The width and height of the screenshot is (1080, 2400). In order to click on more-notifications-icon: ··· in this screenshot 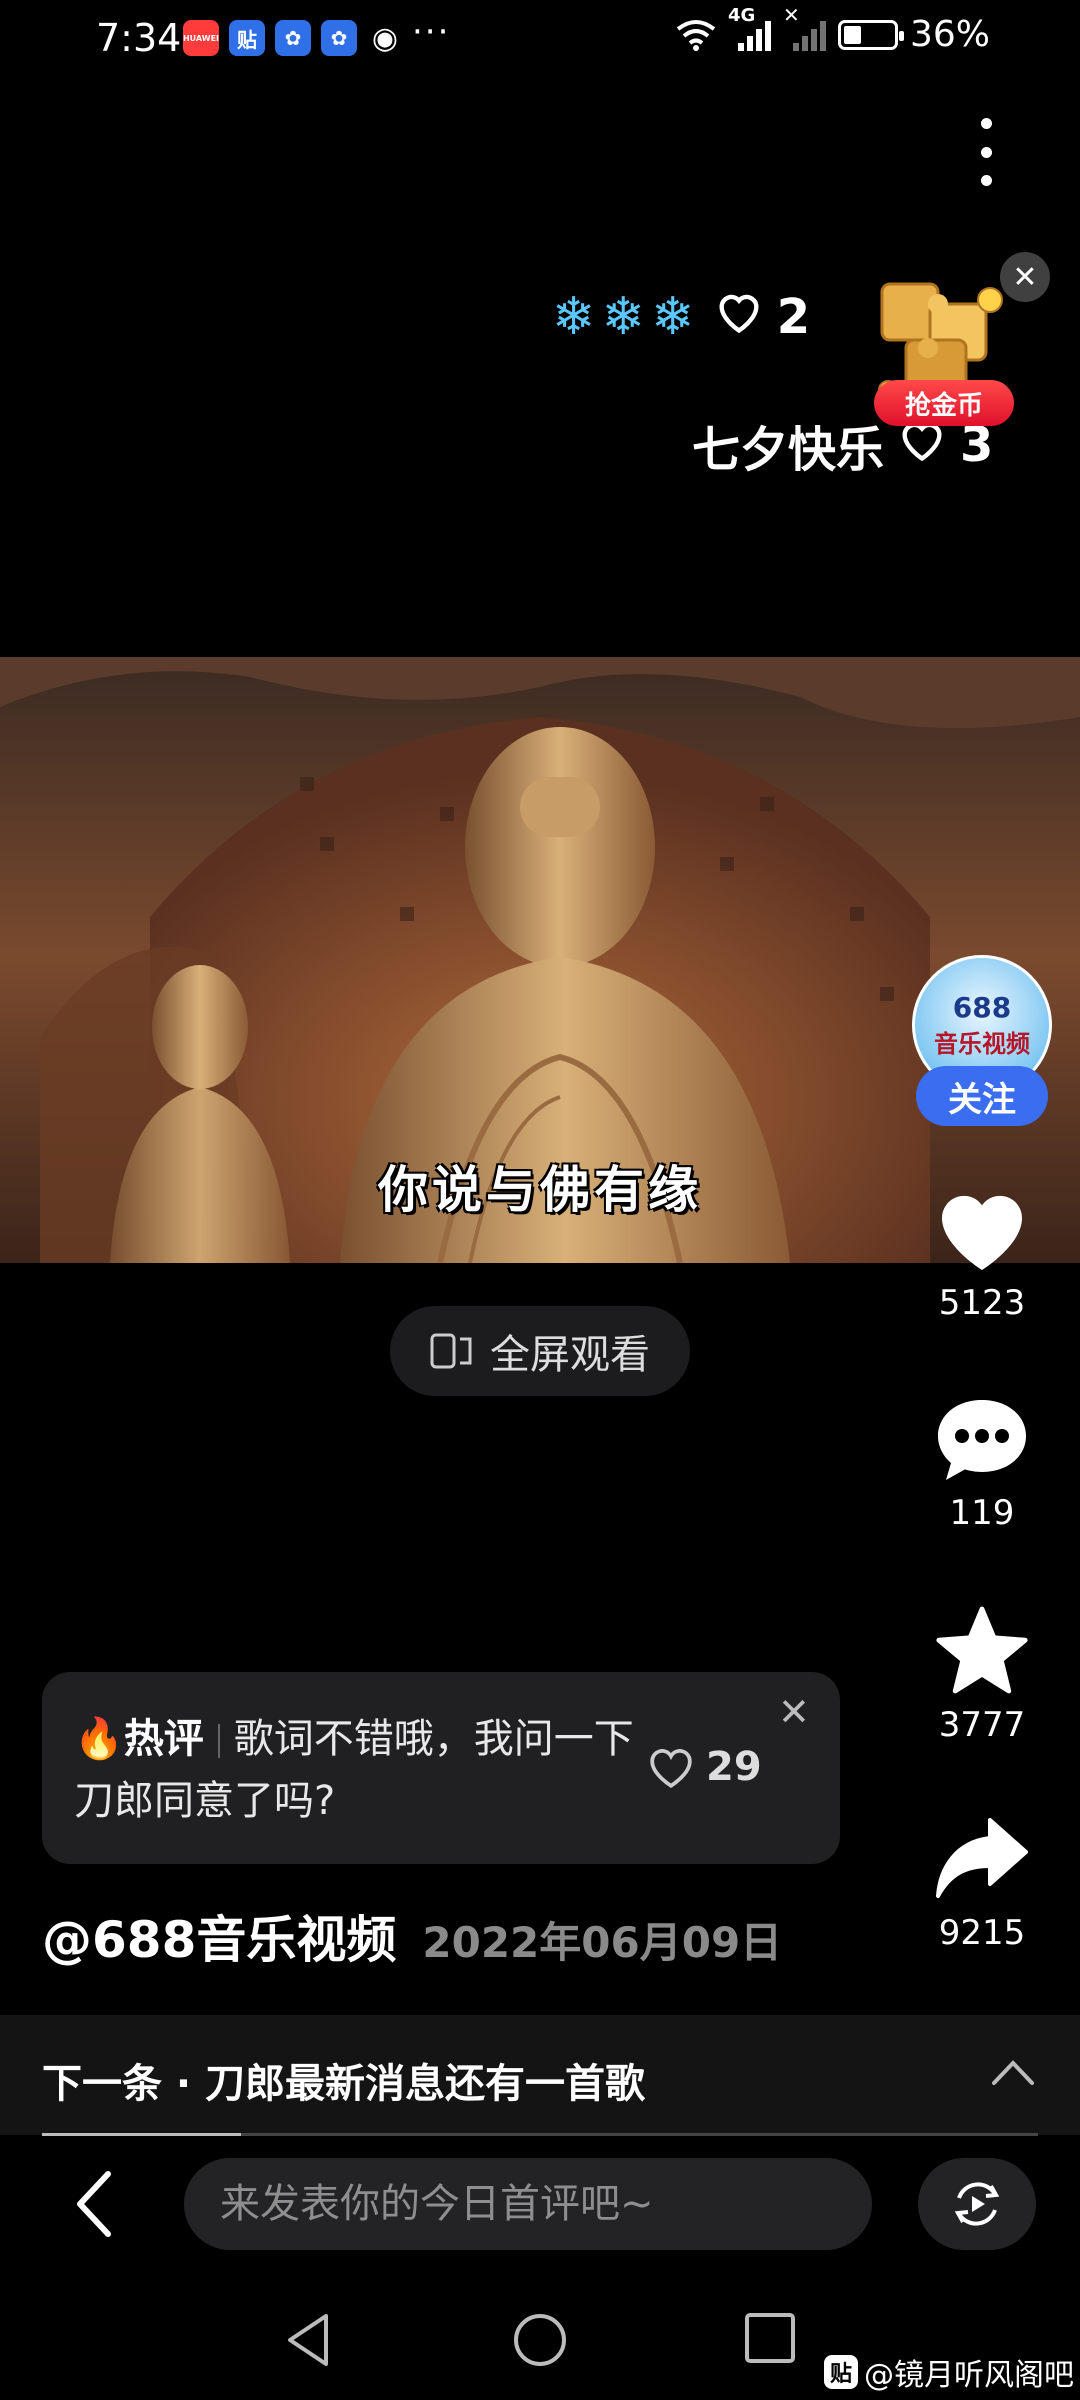, I will do `click(431, 32)`.